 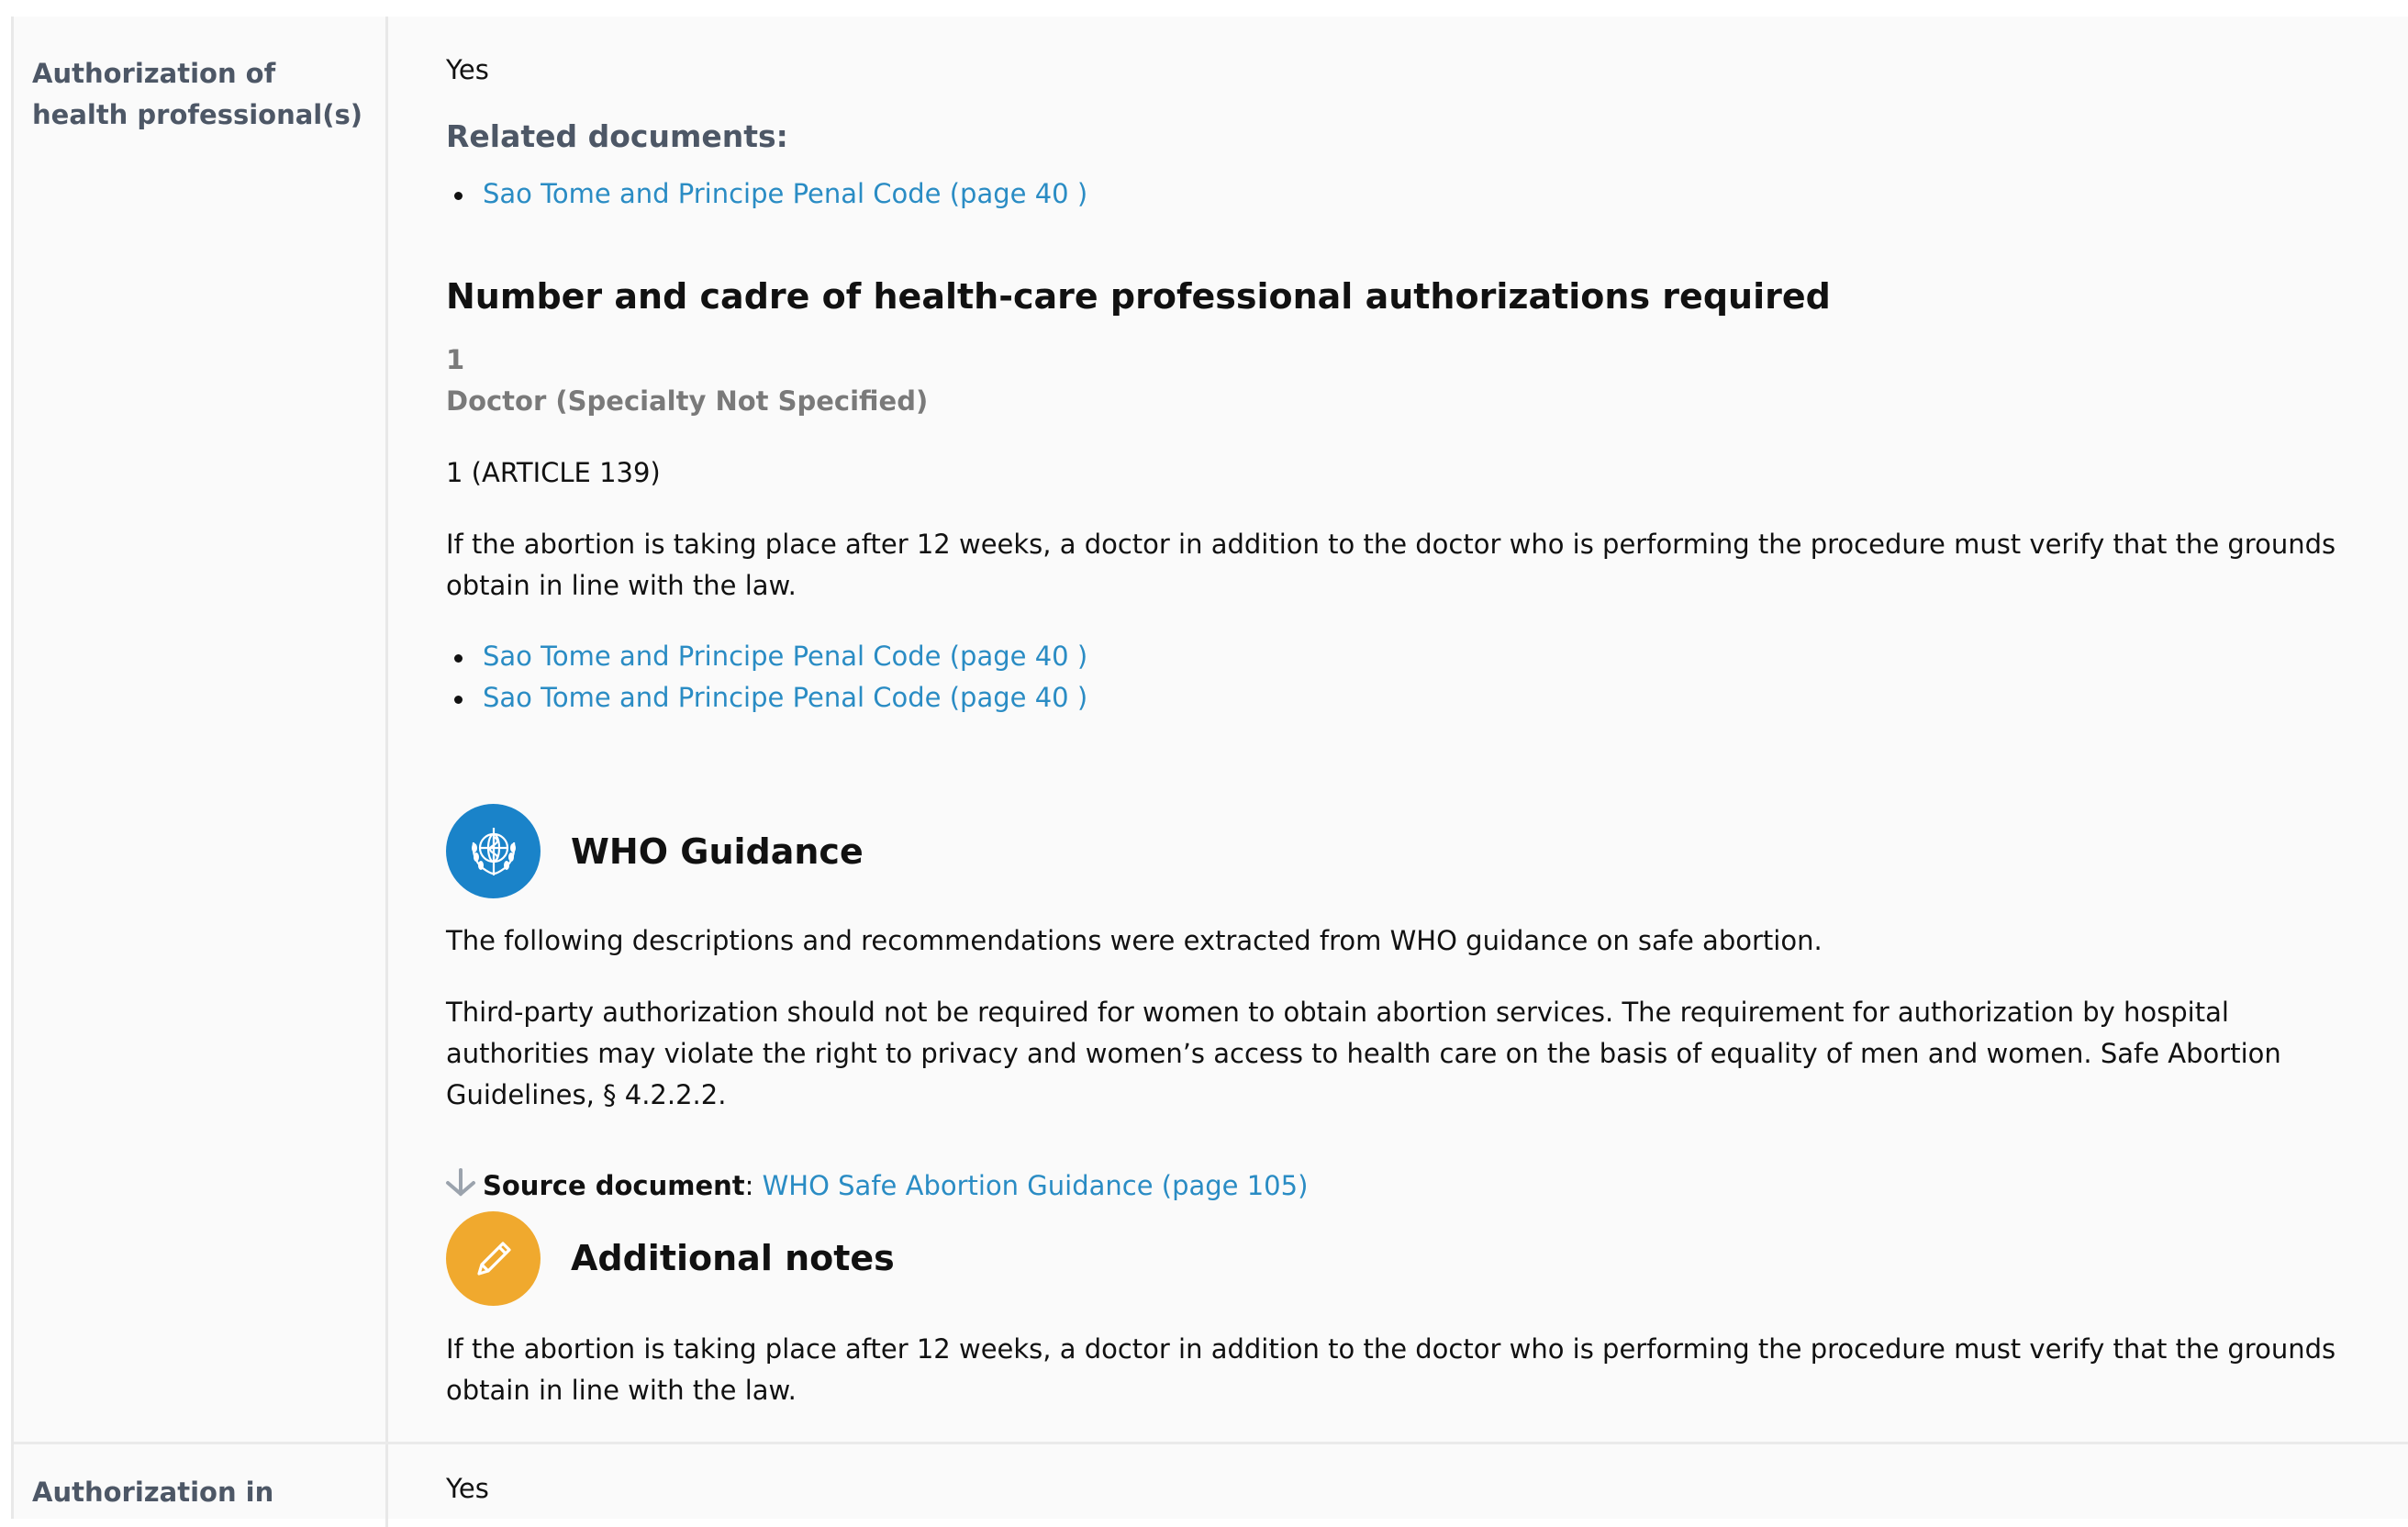 What do you see at coordinates (1036, 1185) in the screenshot?
I see `source-document-link: WHO Safe Abortion Guidance (page 105)` at bounding box center [1036, 1185].